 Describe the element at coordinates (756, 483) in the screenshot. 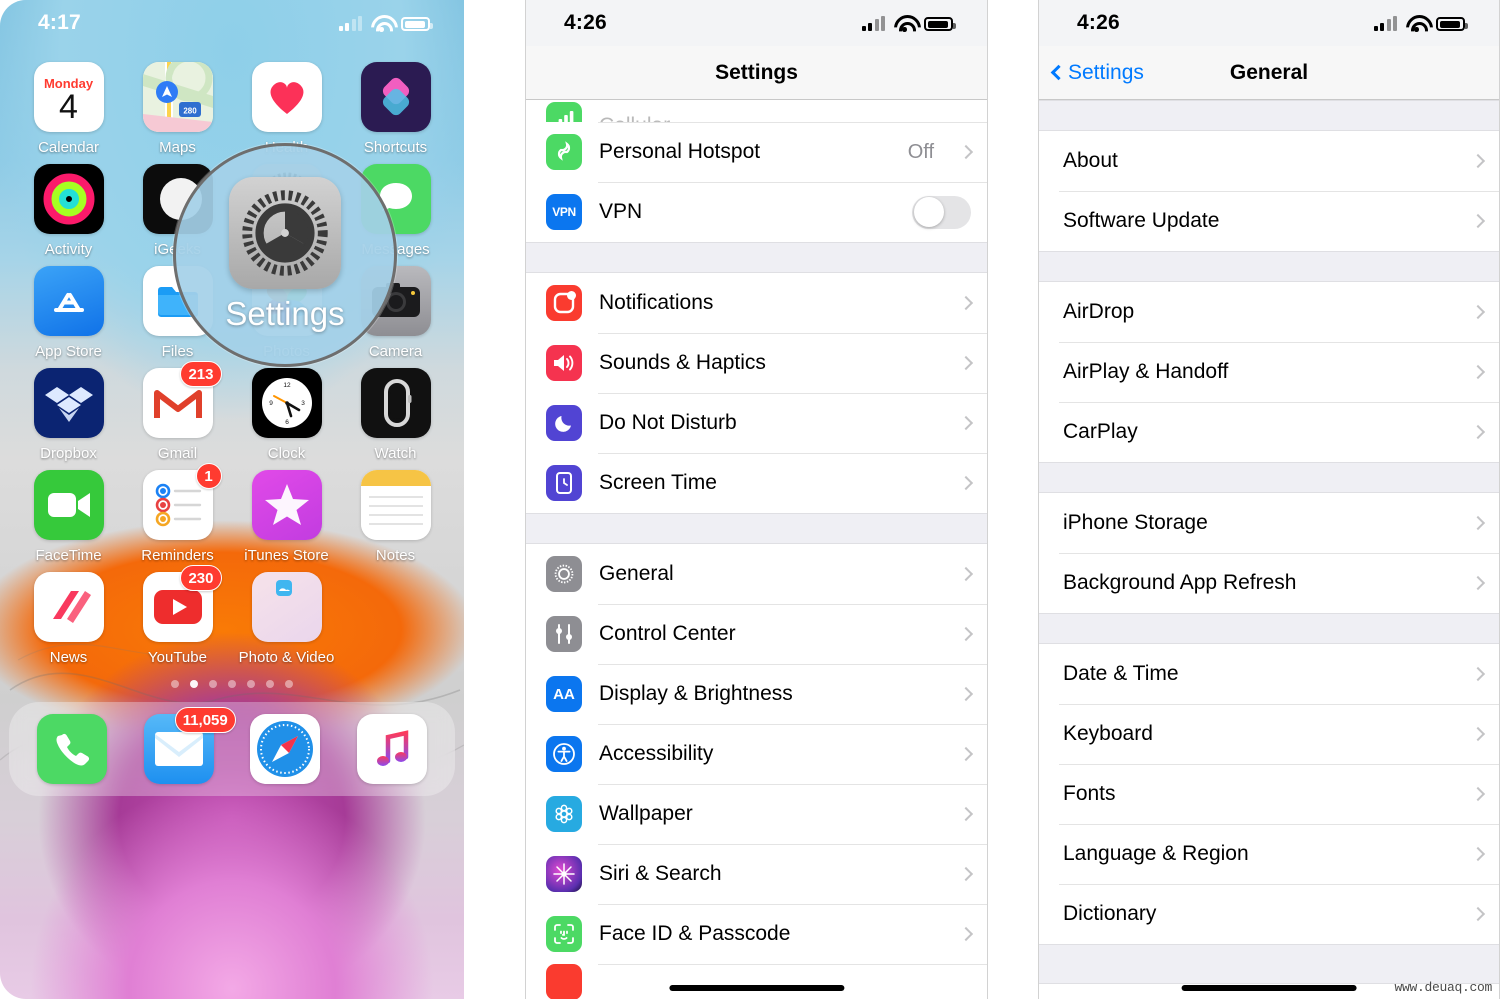

I see `settings-row-screen-time: Screen Time` at that location.